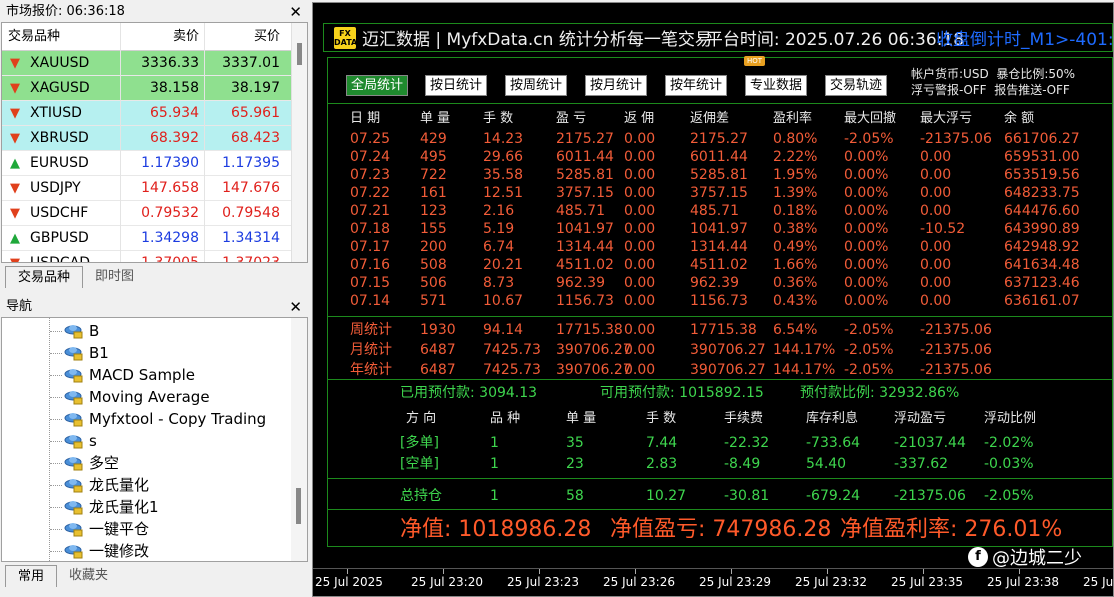 This screenshot has height=597, width=1114. I want to click on symbol-row: ▼ USDJPY 147.658 147.676, so click(154, 188).